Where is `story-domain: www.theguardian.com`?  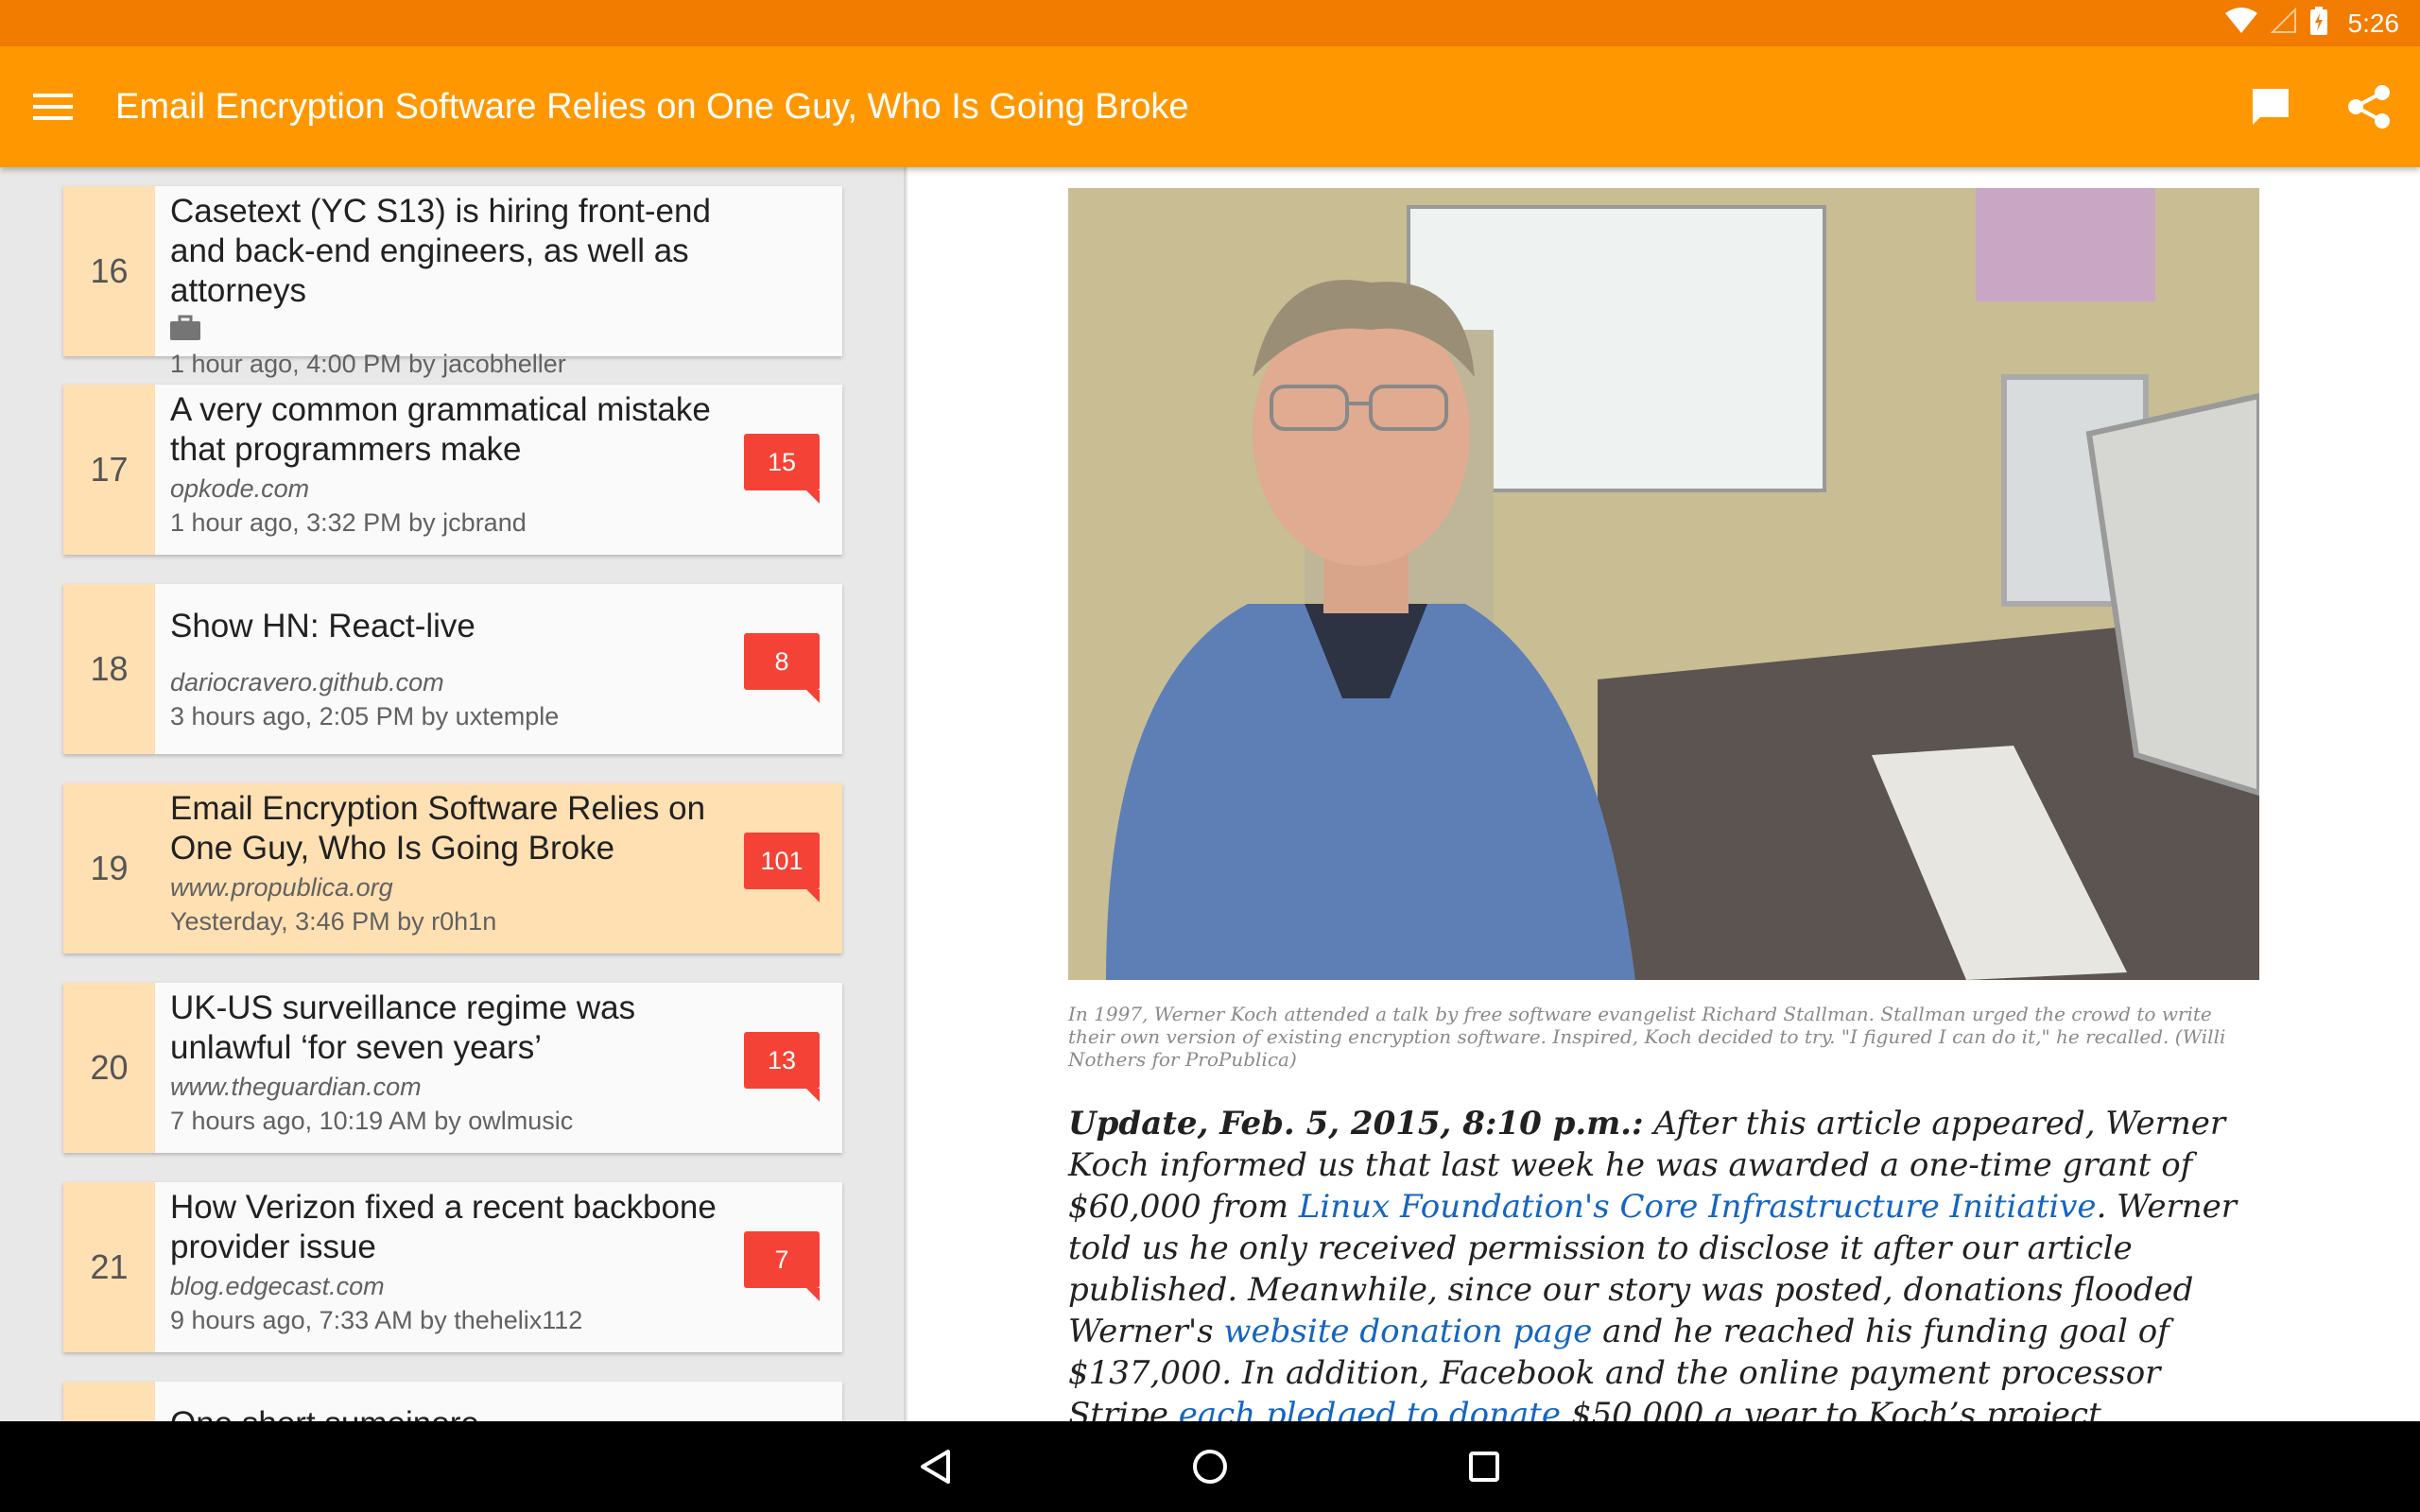 story-domain: www.theguardian.com is located at coordinates (296, 1087).